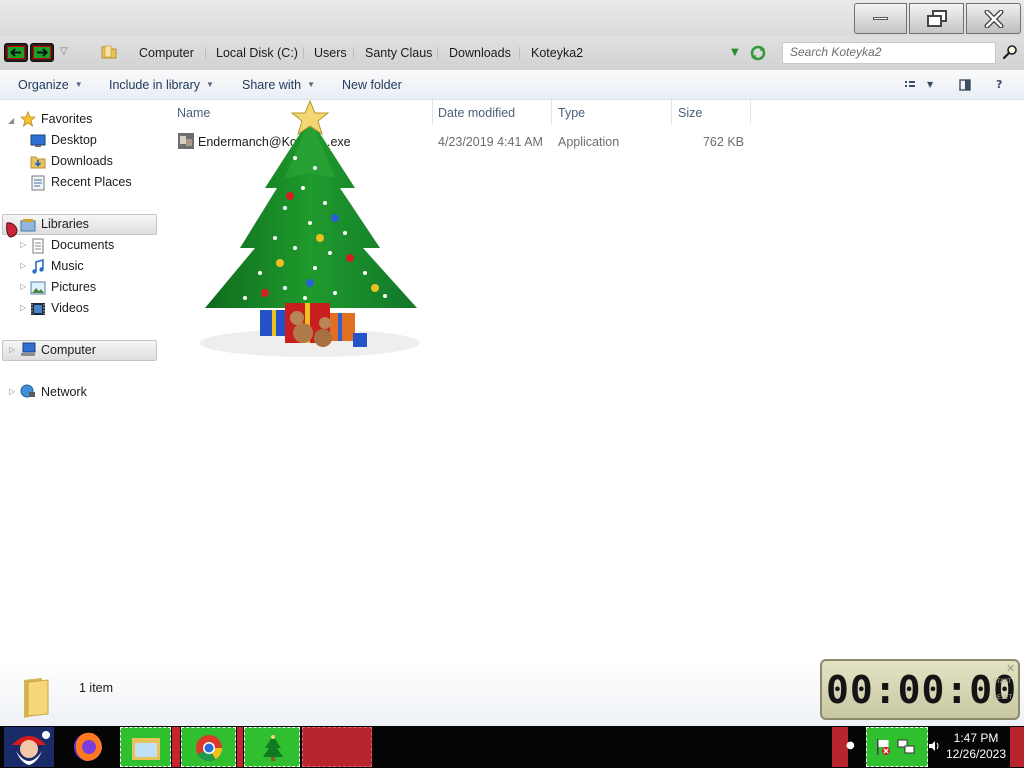 Image resolution: width=1024 pixels, height=768 pixels. I want to click on view-options-icon, so click(910, 85).